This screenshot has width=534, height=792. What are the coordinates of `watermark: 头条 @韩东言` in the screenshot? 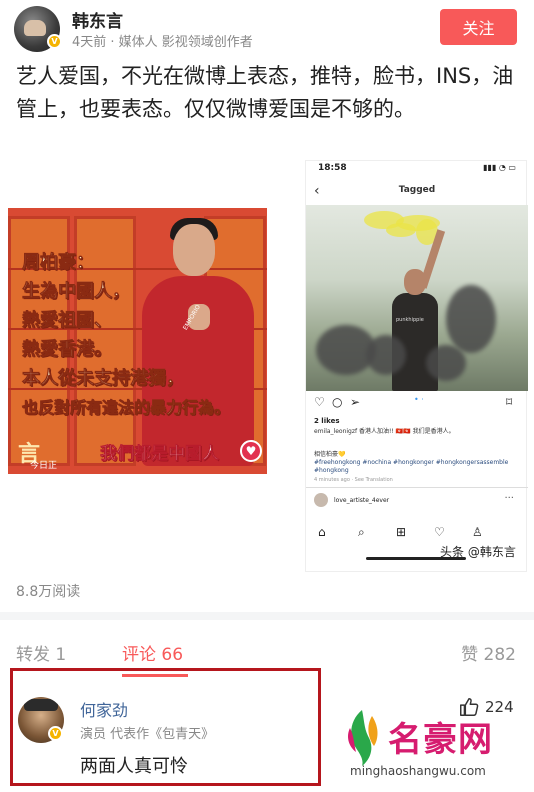 It's located at (478, 552).